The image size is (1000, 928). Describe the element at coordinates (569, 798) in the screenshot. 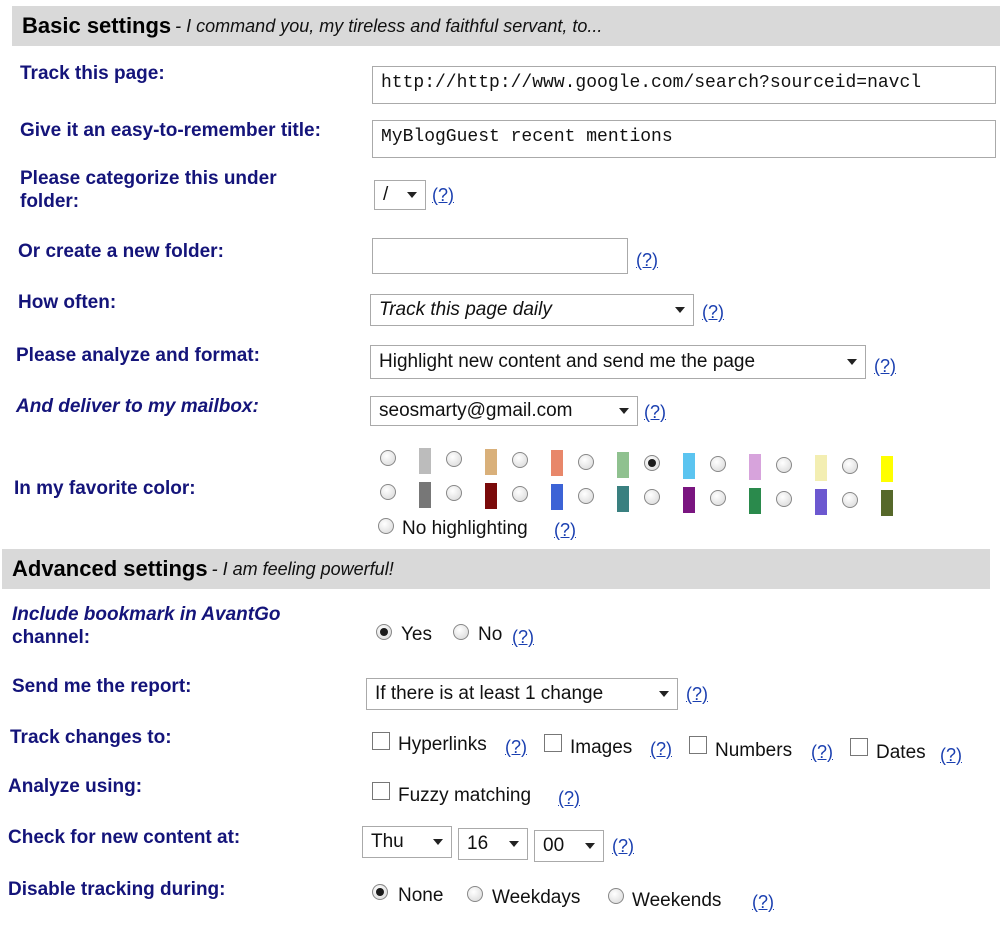

I see `fuzzy-matching-help-link: (?)` at that location.